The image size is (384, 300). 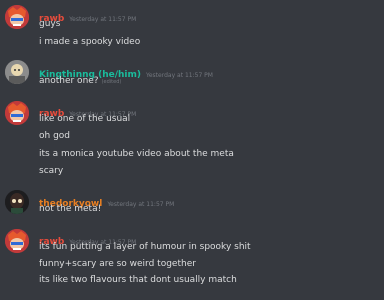 What do you see at coordinates (50, 24) in the screenshot?
I see `message-text: guys` at bounding box center [50, 24].